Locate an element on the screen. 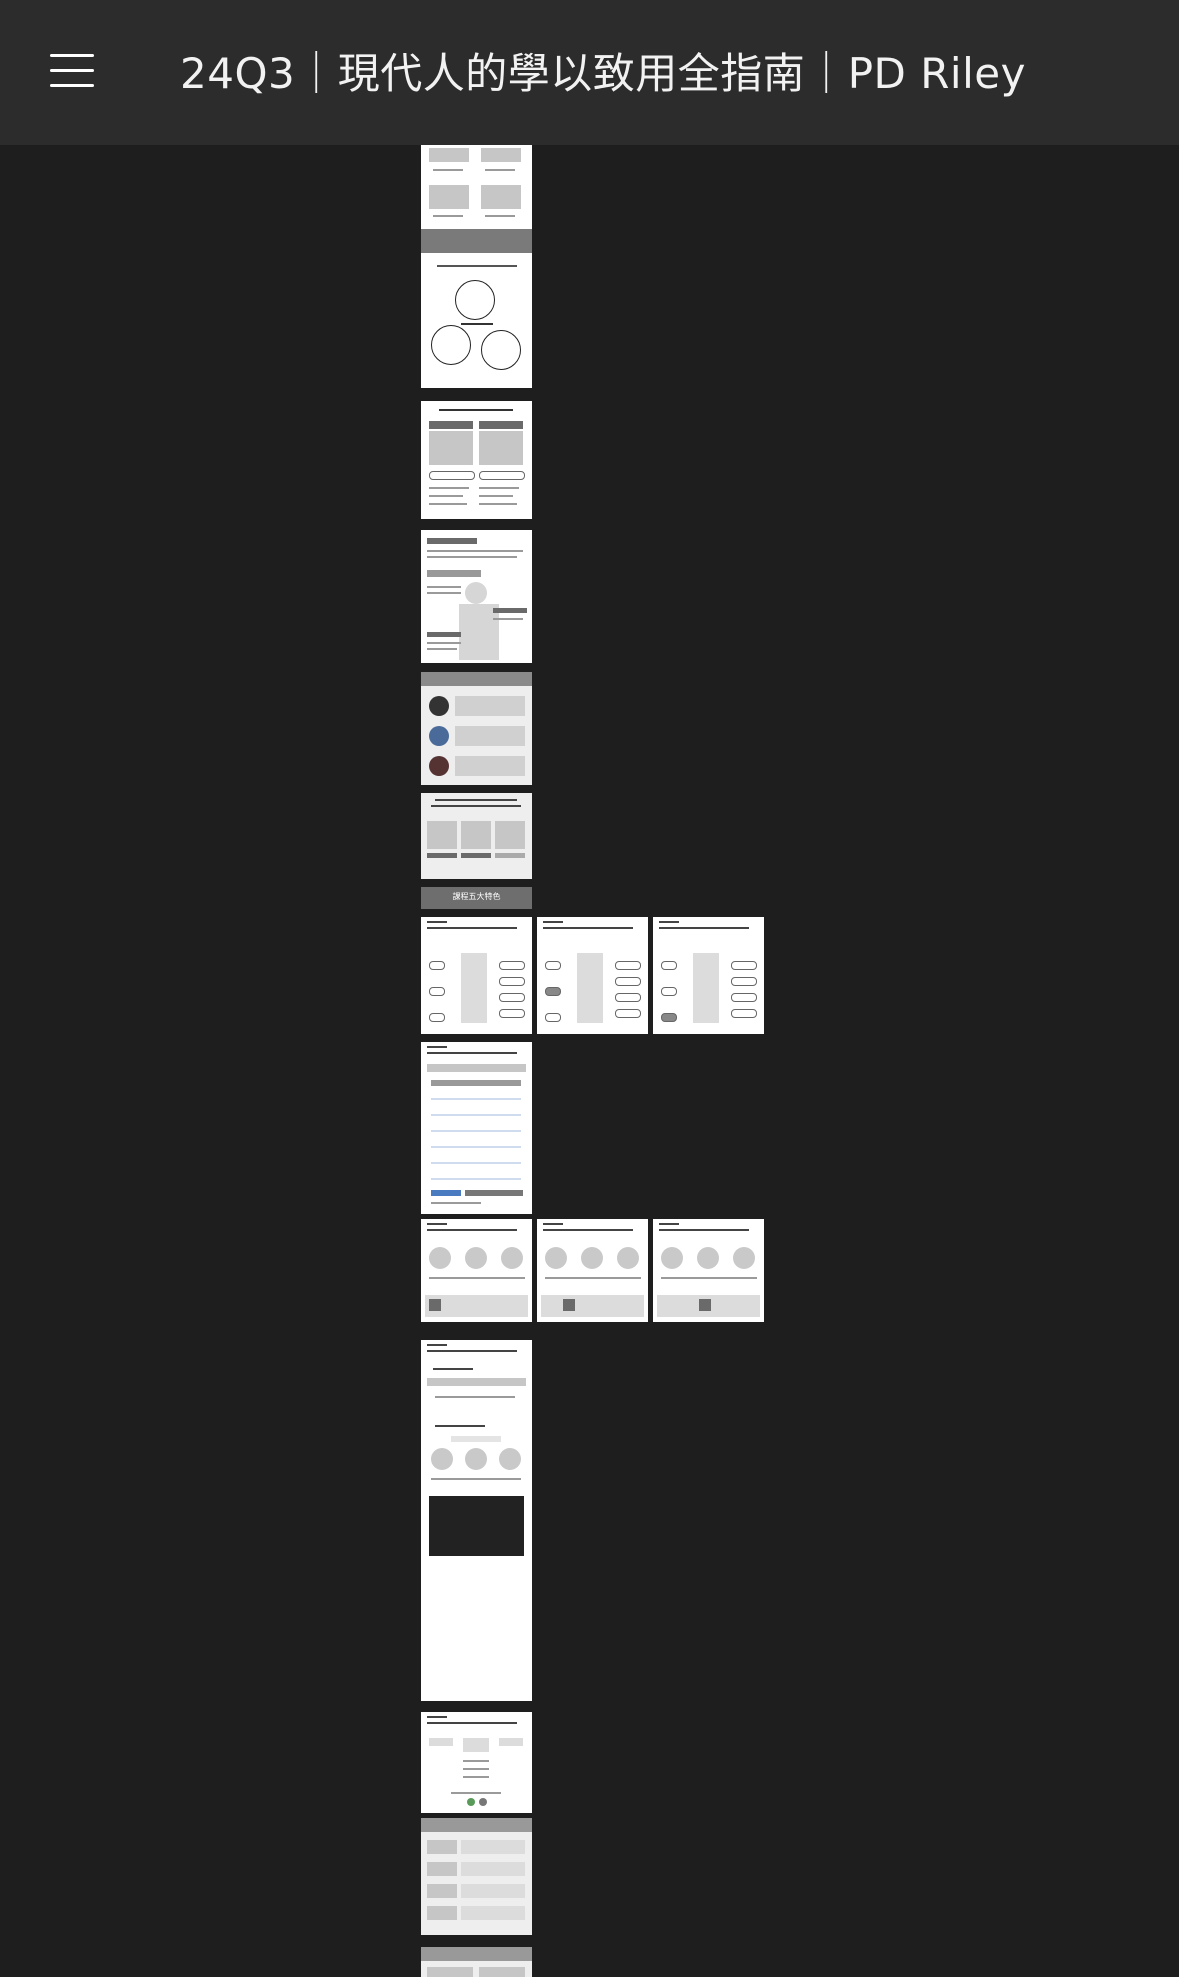 The image size is (1179, 1977). frame-feature3-c is located at coordinates (708, 1270).